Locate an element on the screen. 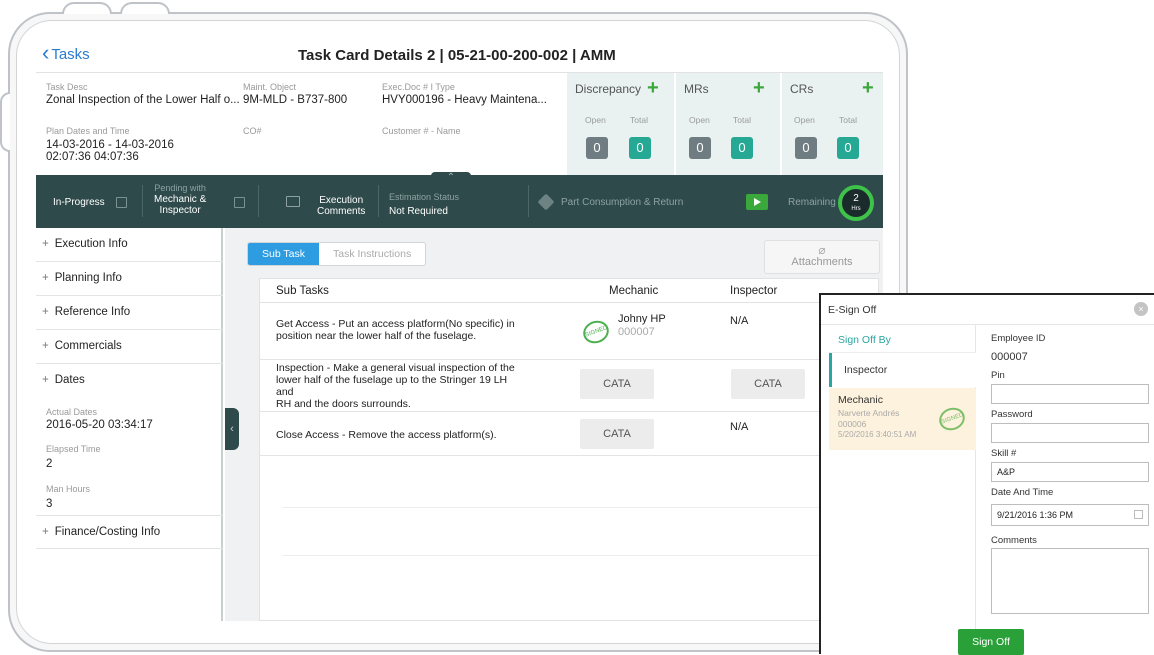  add-mr-icon: + is located at coordinates (759, 88).